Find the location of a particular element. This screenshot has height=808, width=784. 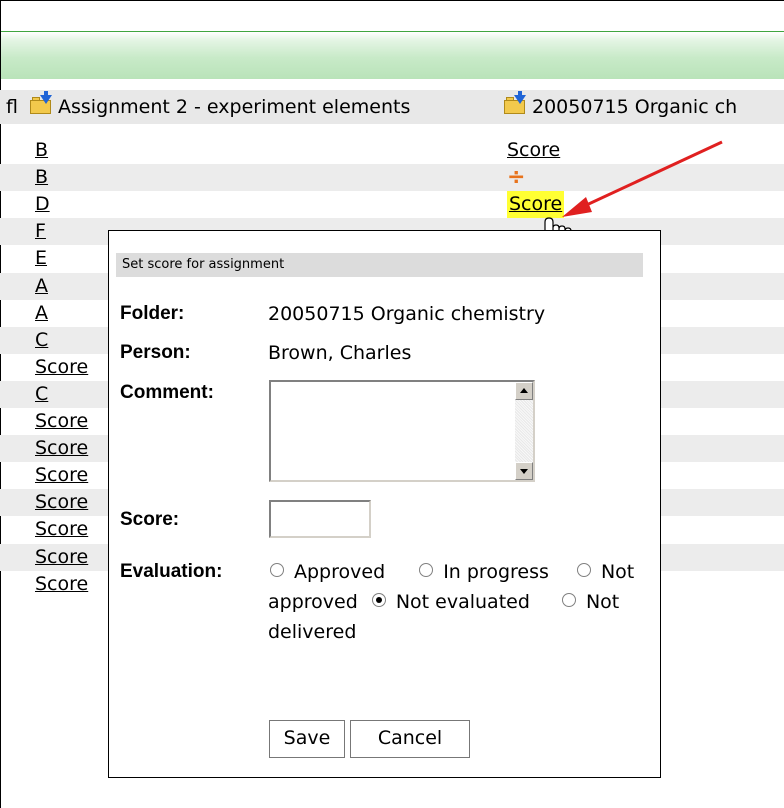

radio-not-evaluated-label: Not evaluated is located at coordinates (462, 602).